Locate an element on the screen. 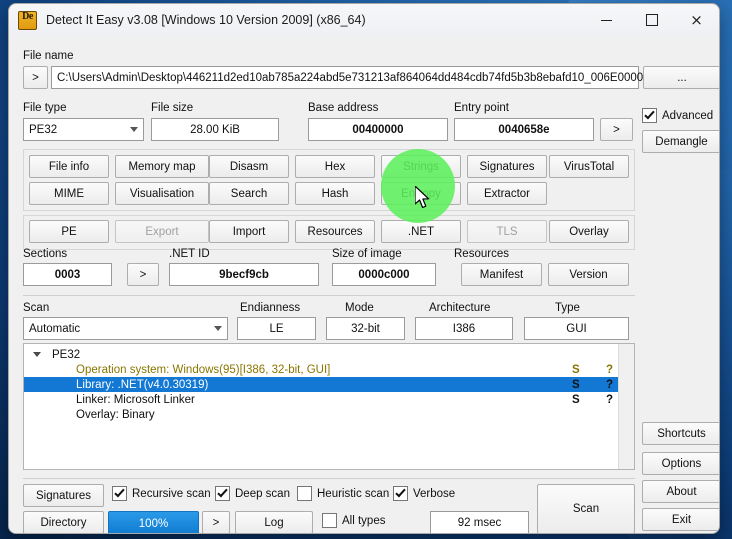 Image resolution: width=732 pixels, height=539 pixels. file-type-combo: PE32 is located at coordinates (83, 129).